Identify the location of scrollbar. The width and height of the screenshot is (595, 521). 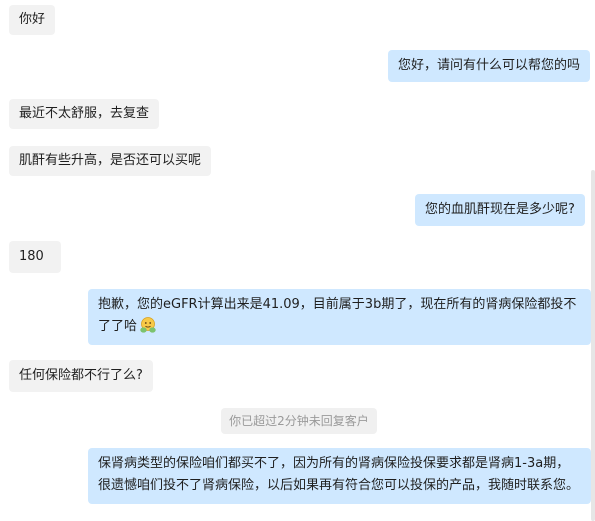
(593, 260).